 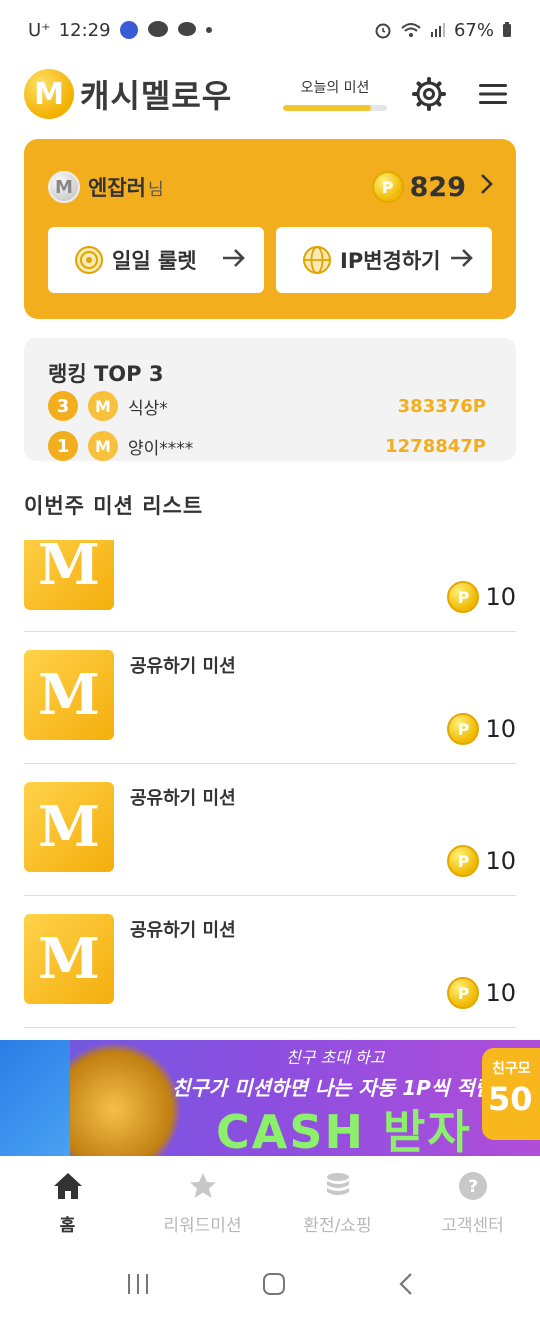 What do you see at coordinates (473, 30) in the screenshot?
I see `battery-percent: 67%` at bounding box center [473, 30].